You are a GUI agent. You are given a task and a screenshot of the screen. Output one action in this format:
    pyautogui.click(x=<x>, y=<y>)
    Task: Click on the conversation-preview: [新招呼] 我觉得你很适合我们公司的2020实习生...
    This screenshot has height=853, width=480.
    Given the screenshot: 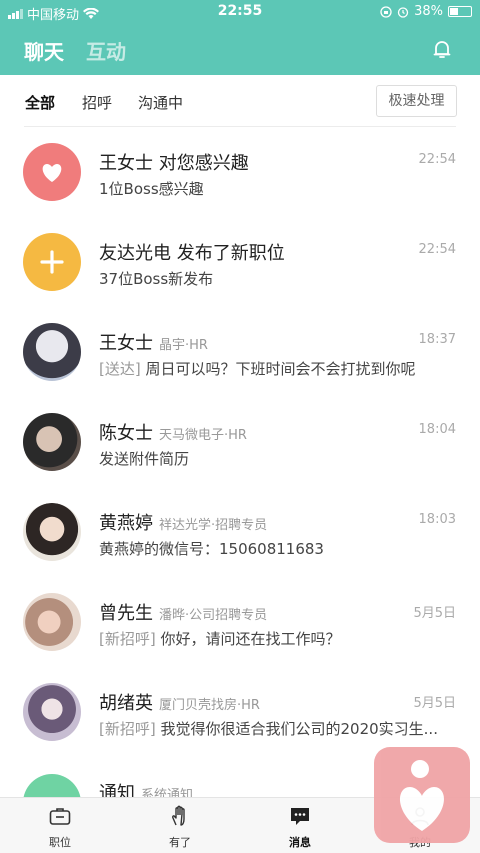 What is the action you would take?
    pyautogui.click(x=268, y=728)
    